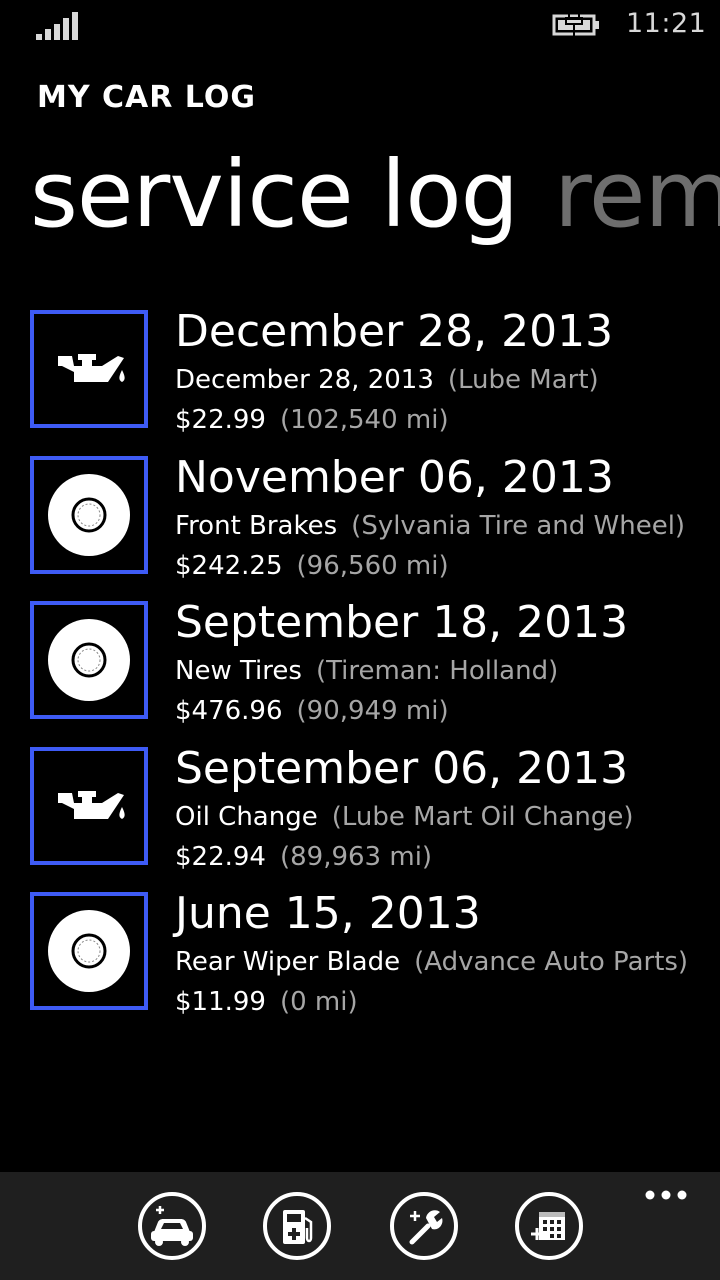  Describe the element at coordinates (229, 711) in the screenshot. I see `entry-cost: $476.96` at that location.